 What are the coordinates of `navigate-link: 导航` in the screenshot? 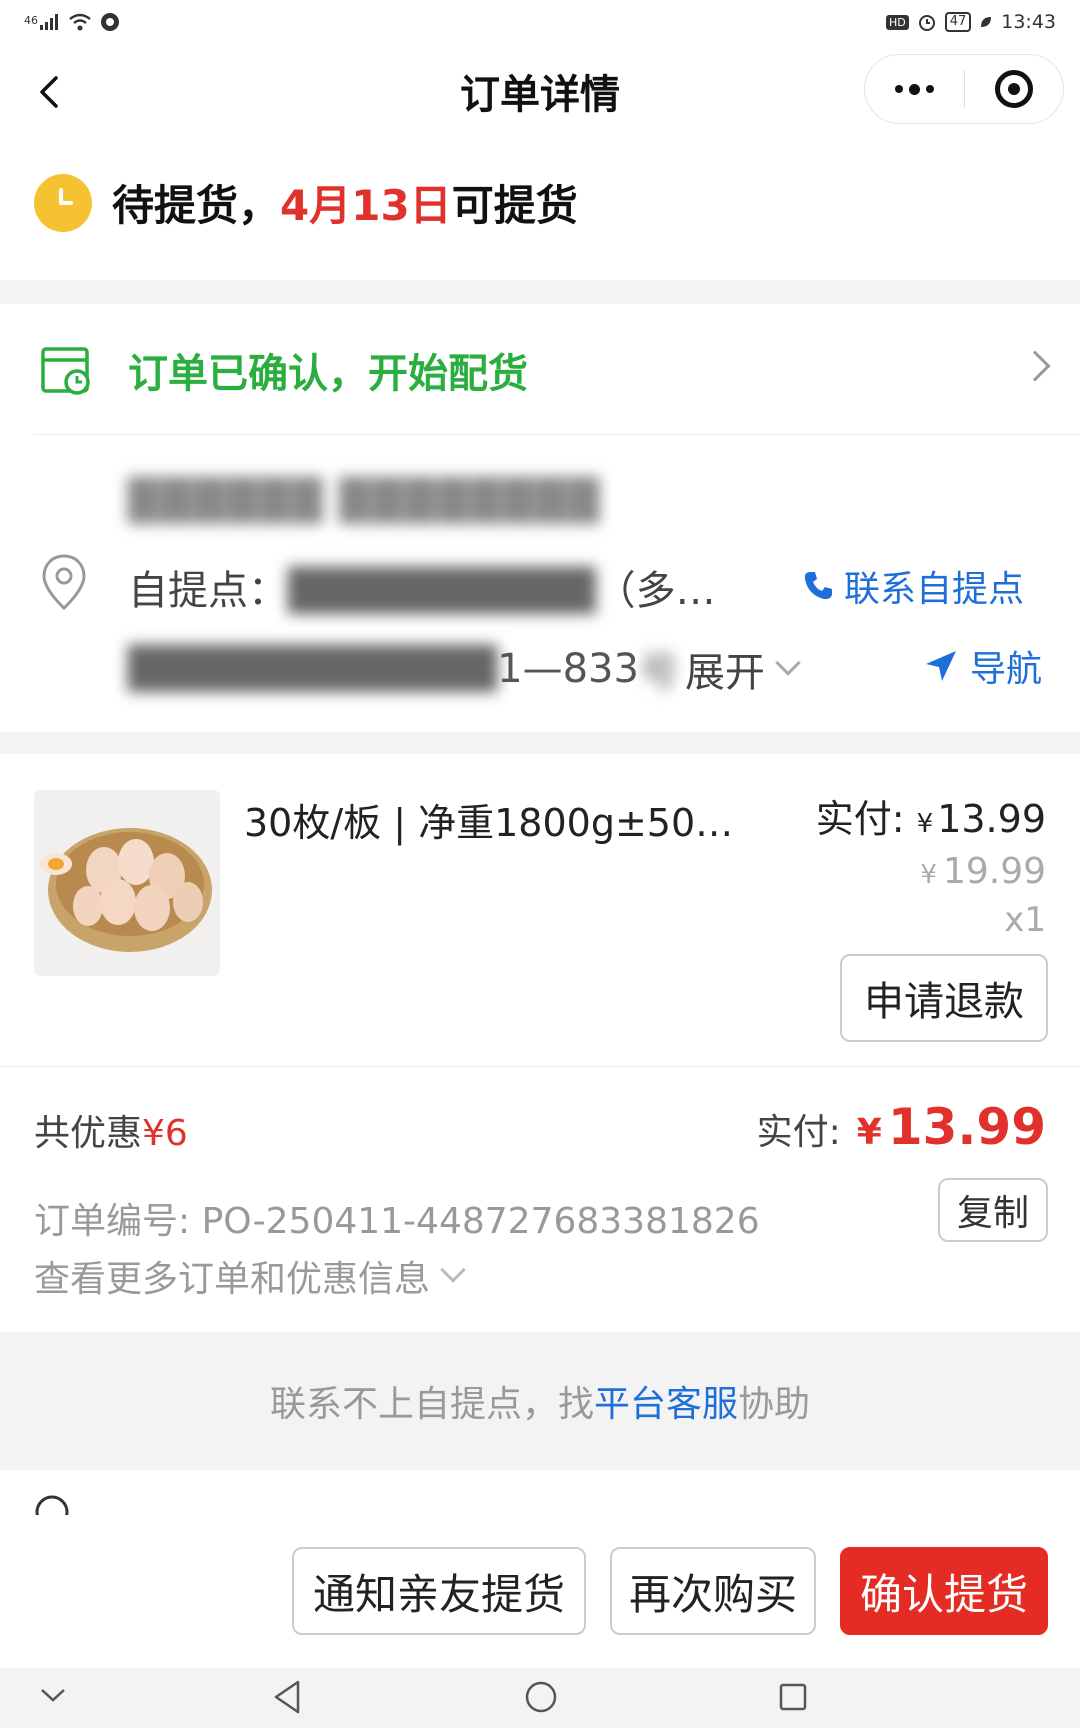 It's located at (982, 666).